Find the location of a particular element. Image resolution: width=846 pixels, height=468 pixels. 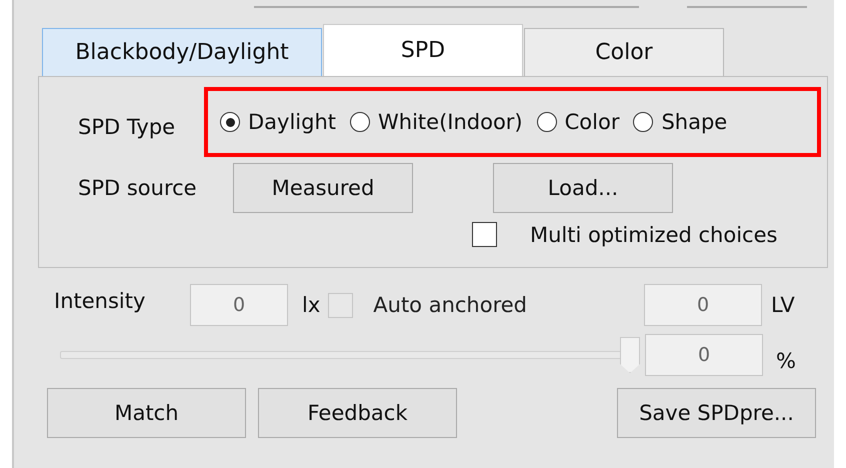

intensity-label: Intensity is located at coordinates (100, 301).